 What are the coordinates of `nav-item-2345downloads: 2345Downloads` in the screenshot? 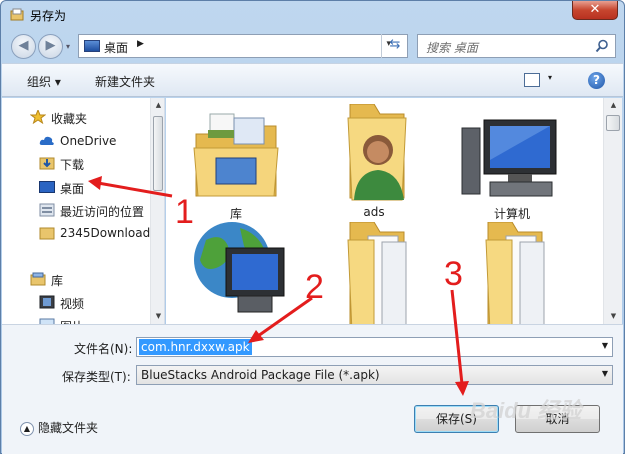 It's located at (79, 233).